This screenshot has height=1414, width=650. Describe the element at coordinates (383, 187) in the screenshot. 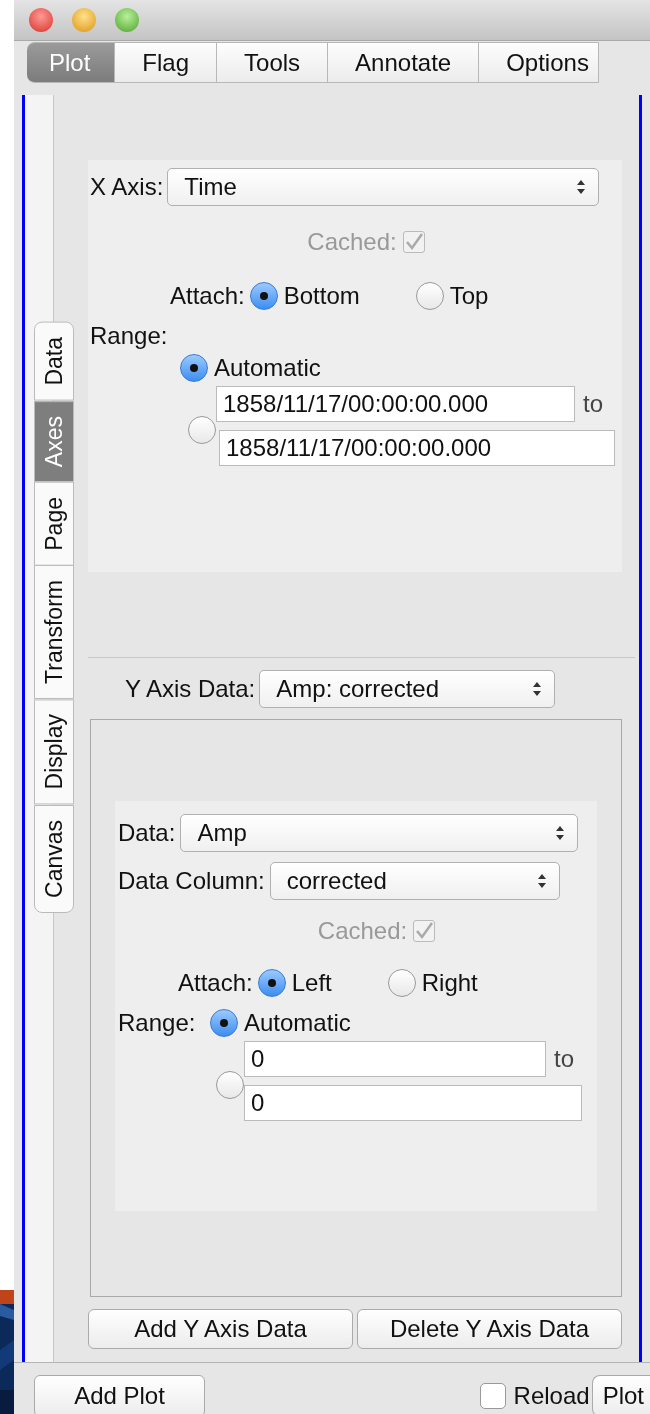

I see `dropdown: Time` at that location.